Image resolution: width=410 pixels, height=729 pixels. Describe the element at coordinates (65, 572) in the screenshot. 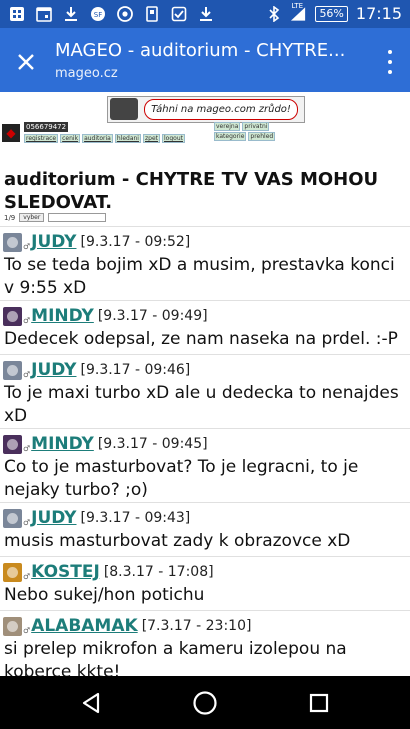

I see `username-link: KOSTEJ` at that location.